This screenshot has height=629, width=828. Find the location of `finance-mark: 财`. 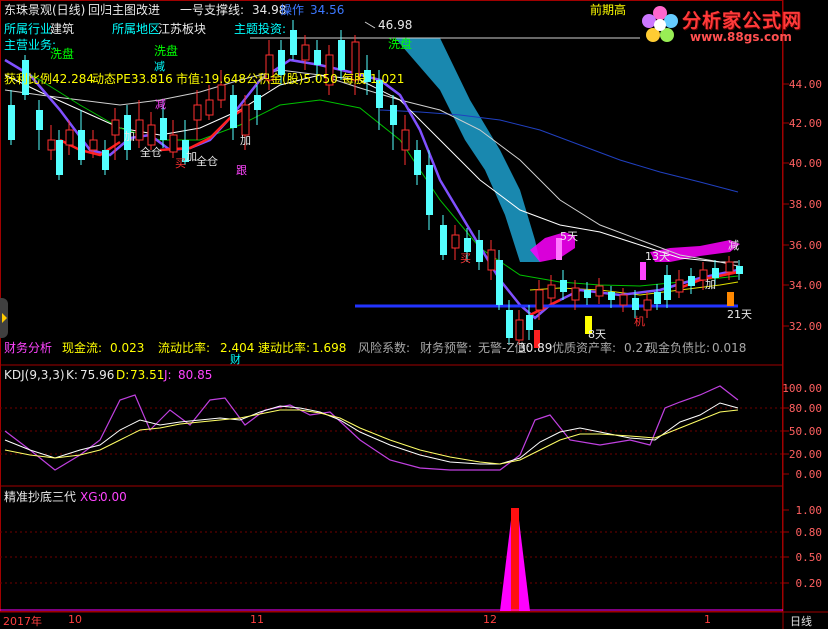

finance-mark: 财 is located at coordinates (235, 359).